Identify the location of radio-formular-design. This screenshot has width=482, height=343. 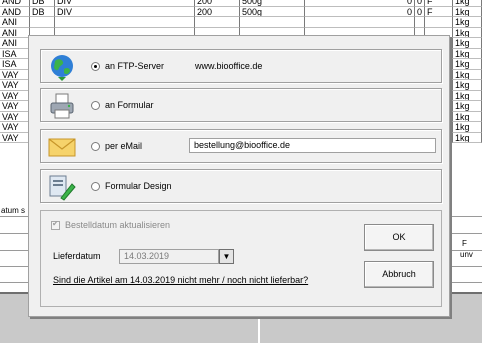
(95, 186).